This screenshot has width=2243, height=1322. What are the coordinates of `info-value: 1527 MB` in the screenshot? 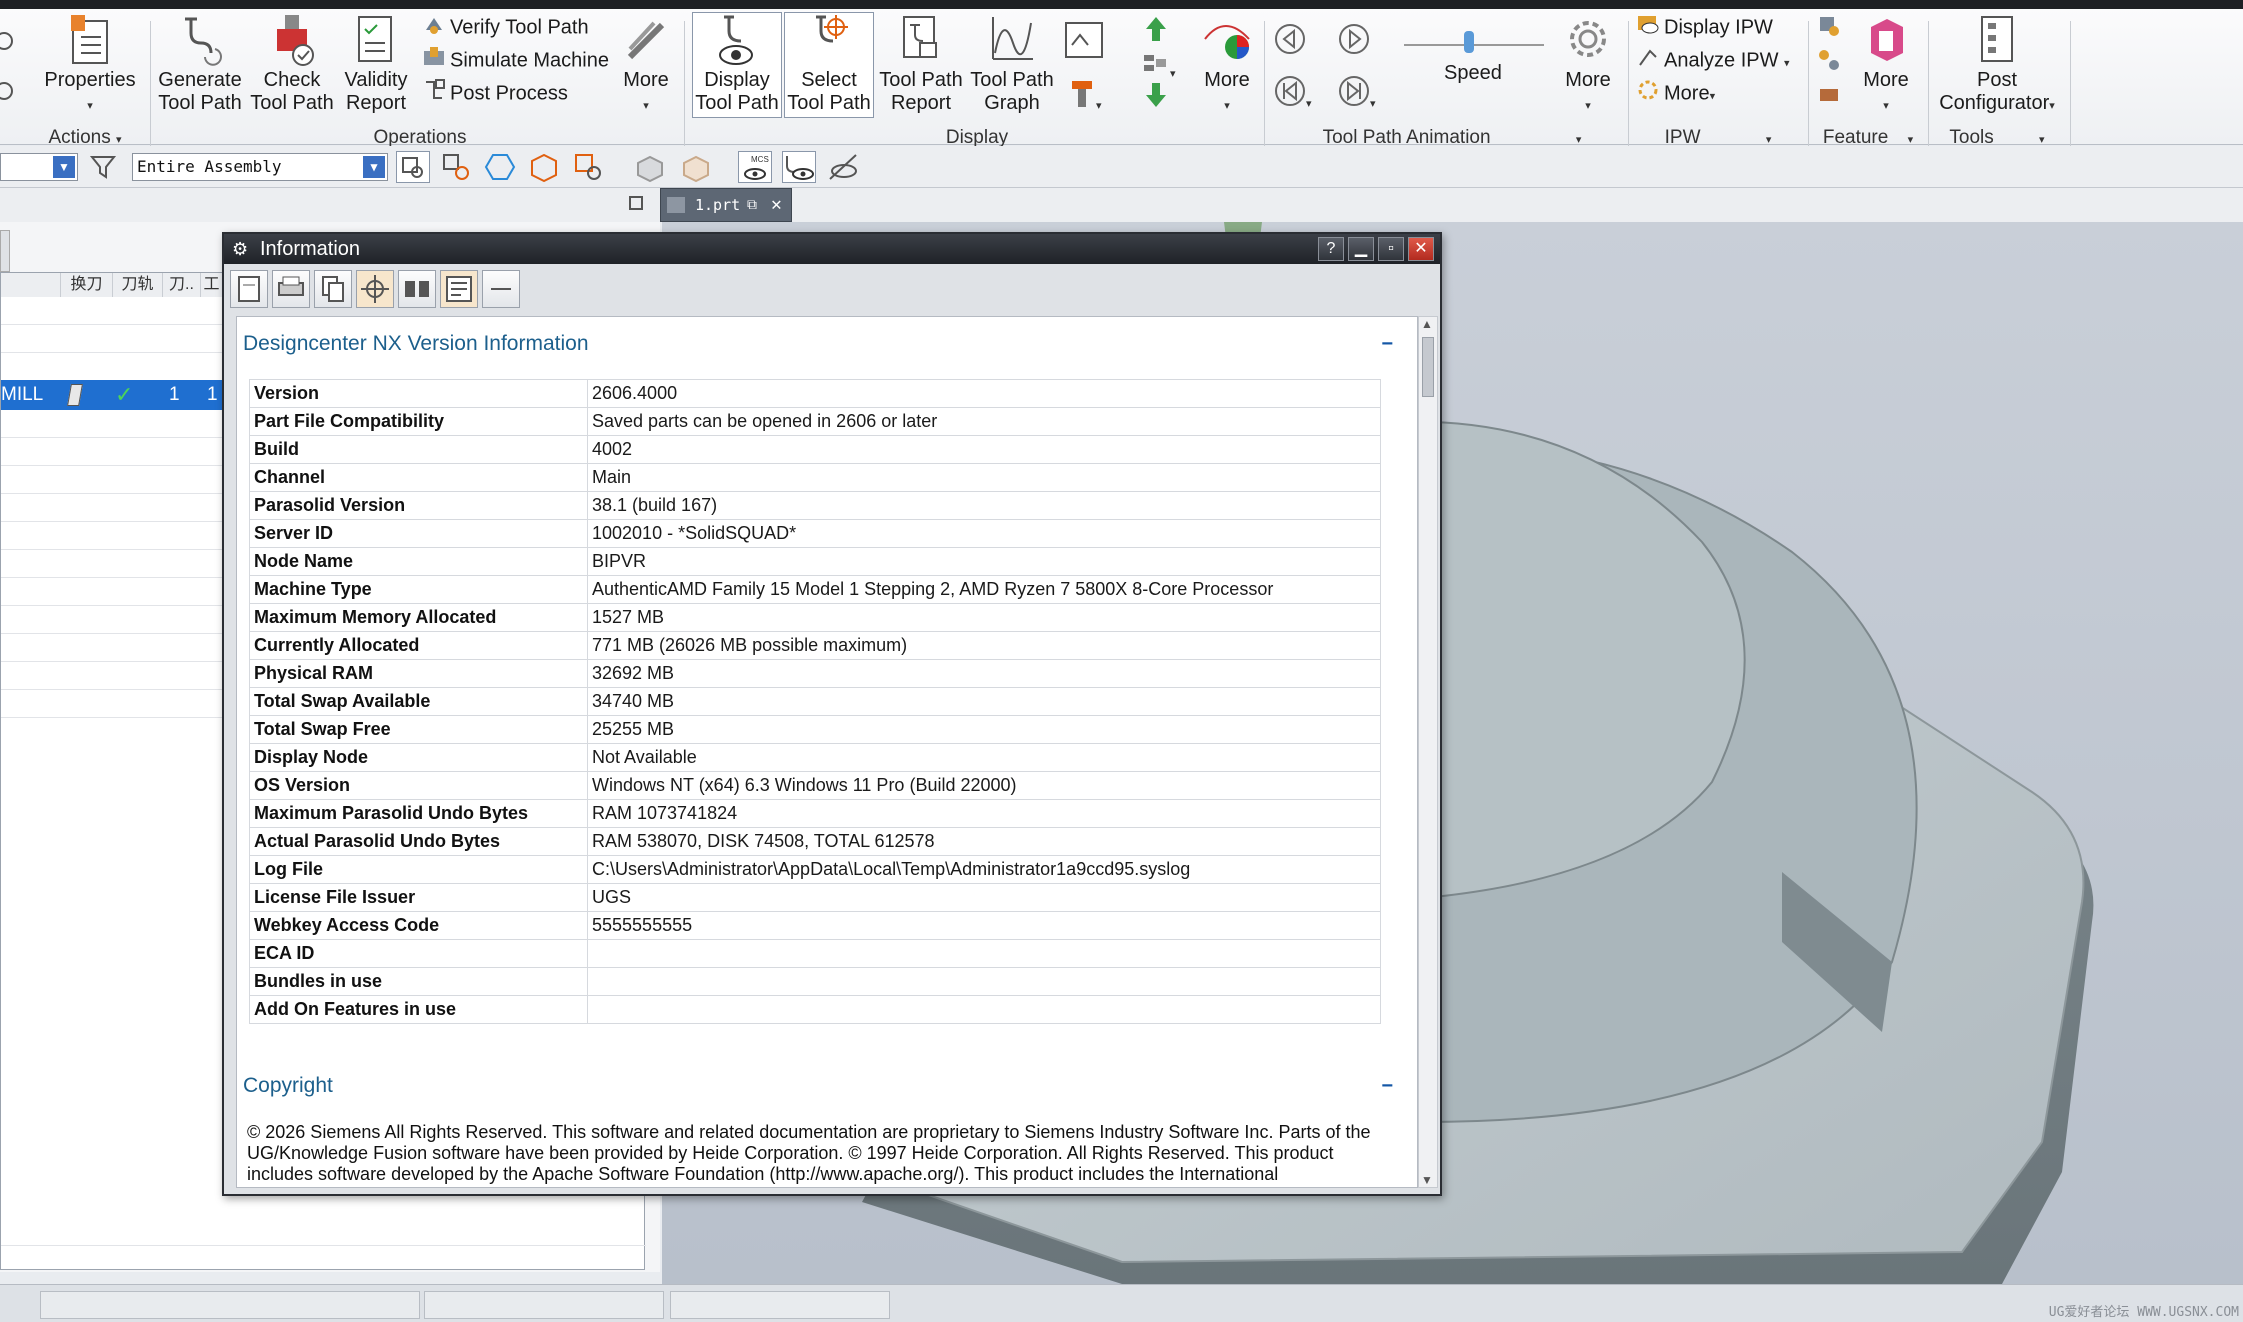 It's located at (984, 617).